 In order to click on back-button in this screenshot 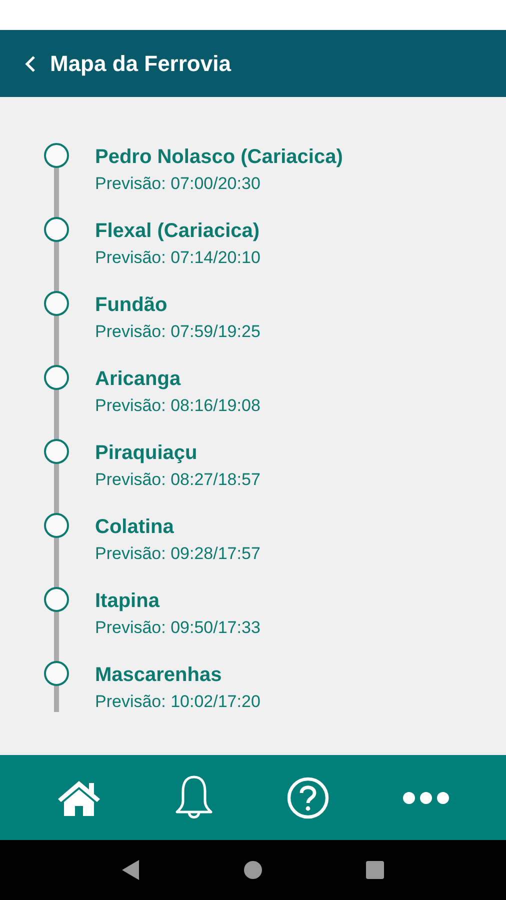, I will do `click(31, 64)`.